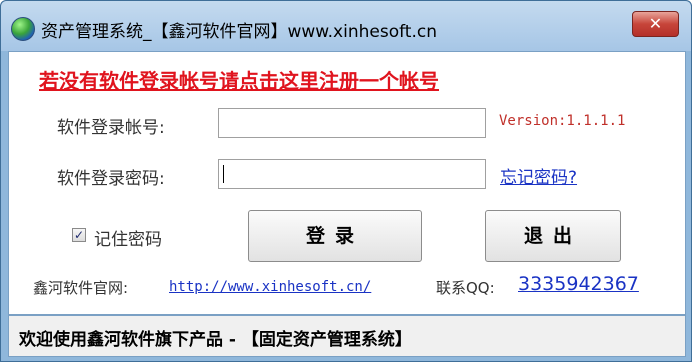  What do you see at coordinates (465, 288) in the screenshot?
I see `qq-label: 联系QQ:` at bounding box center [465, 288].